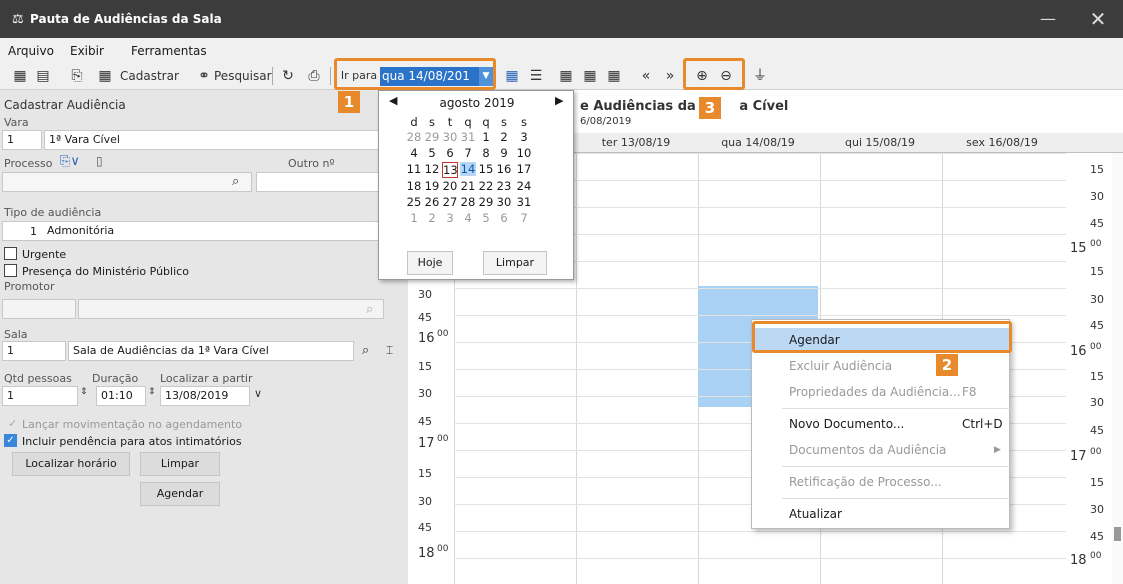  I want to click on incluir-checkbox: ✓, so click(10, 440).